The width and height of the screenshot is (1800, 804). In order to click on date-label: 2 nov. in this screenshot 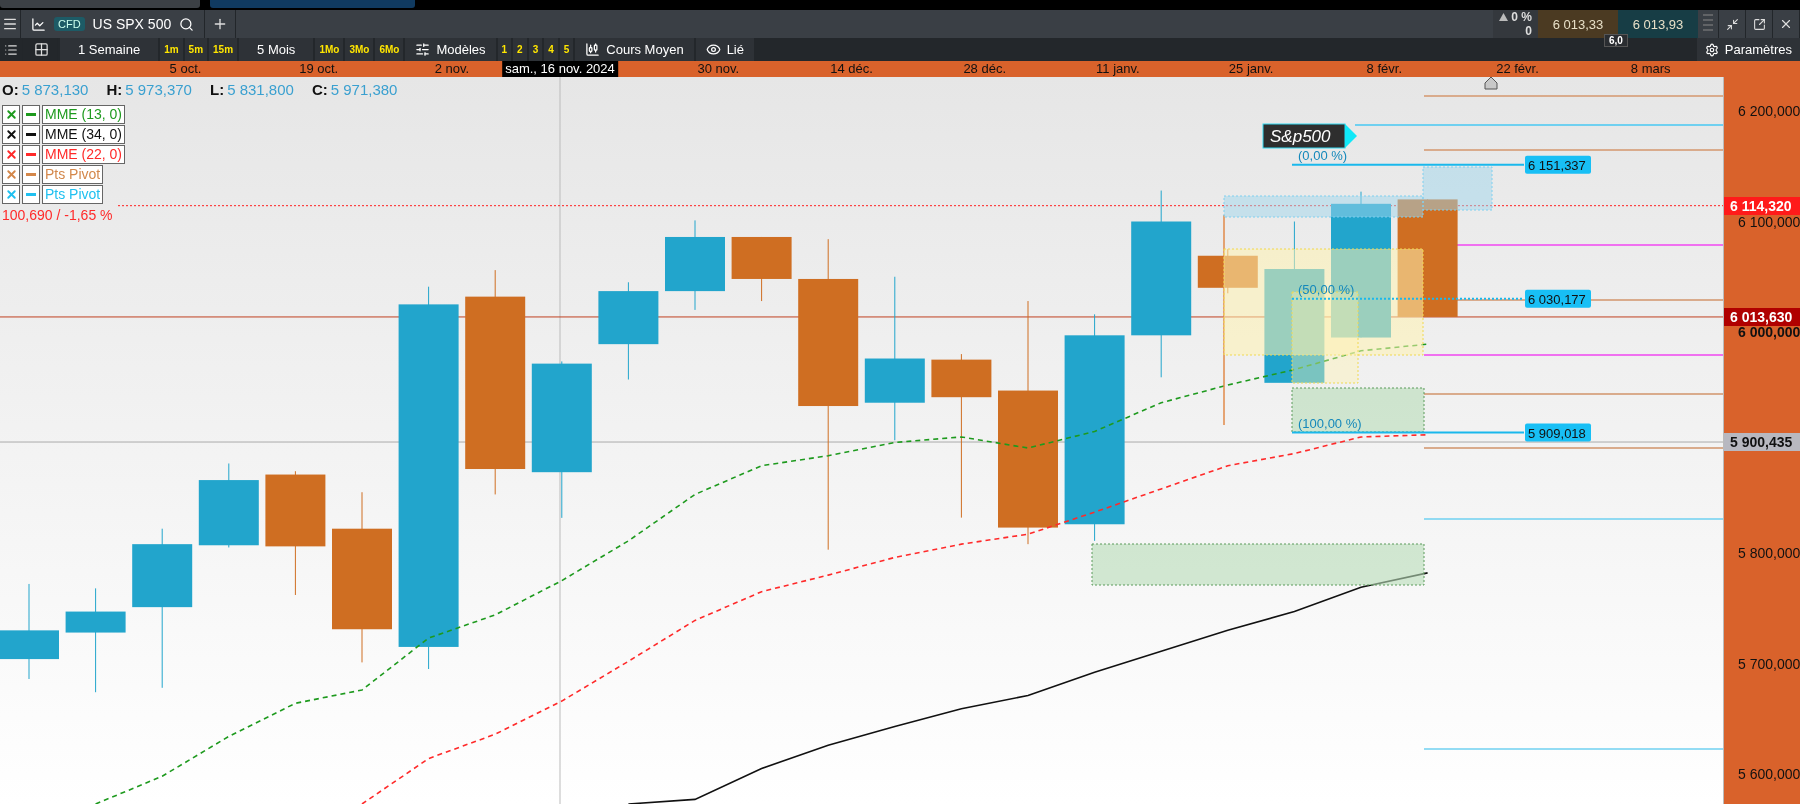, I will do `click(452, 69)`.